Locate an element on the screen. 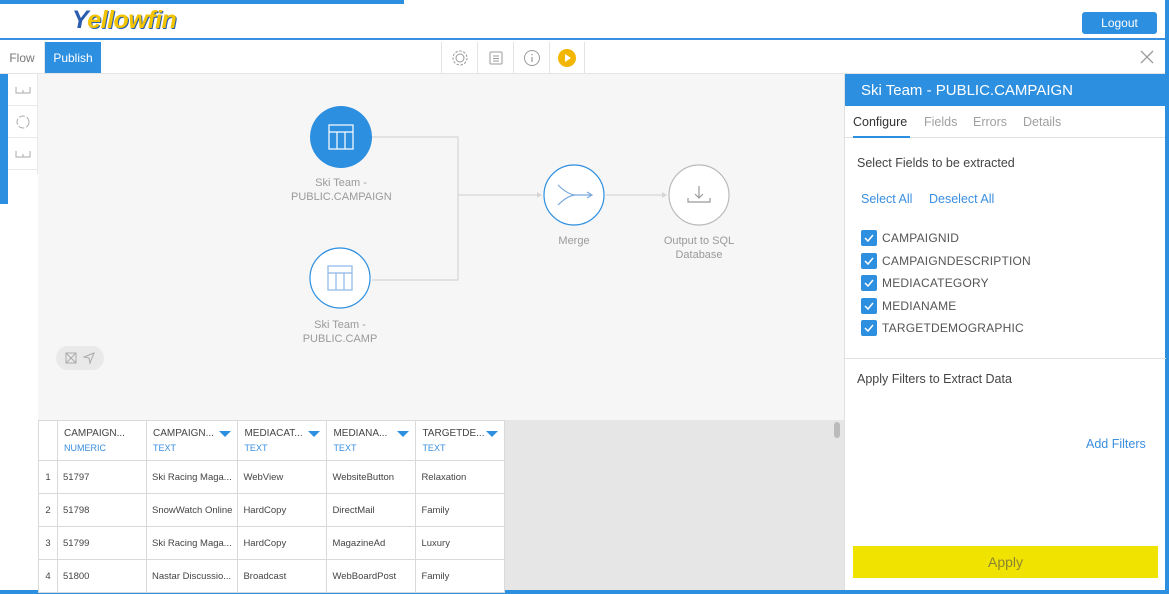 This screenshot has width=1169, height=594. output-node is located at coordinates (699, 195).